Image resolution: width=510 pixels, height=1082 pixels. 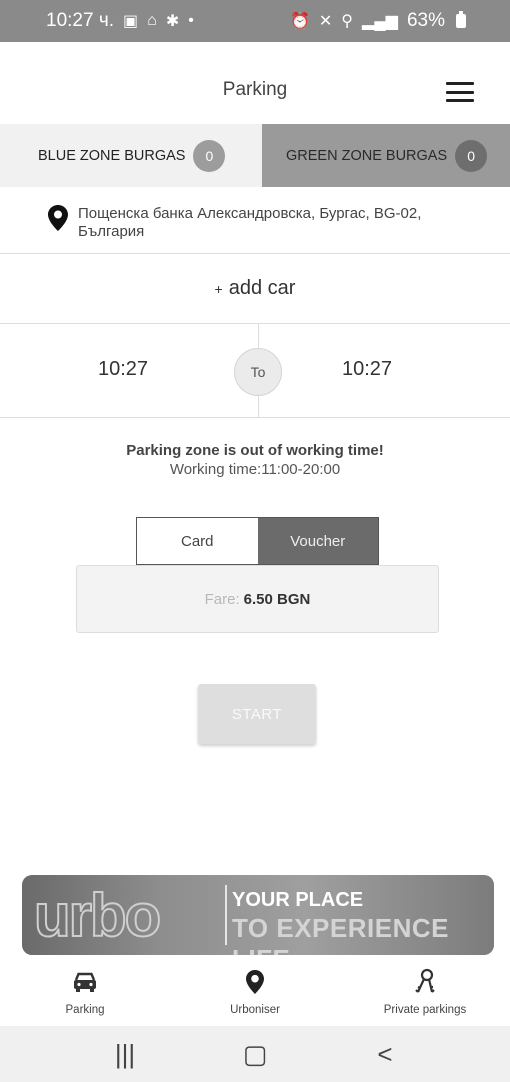 What do you see at coordinates (425, 1010) in the screenshot?
I see `nav-label: Private parkings` at bounding box center [425, 1010].